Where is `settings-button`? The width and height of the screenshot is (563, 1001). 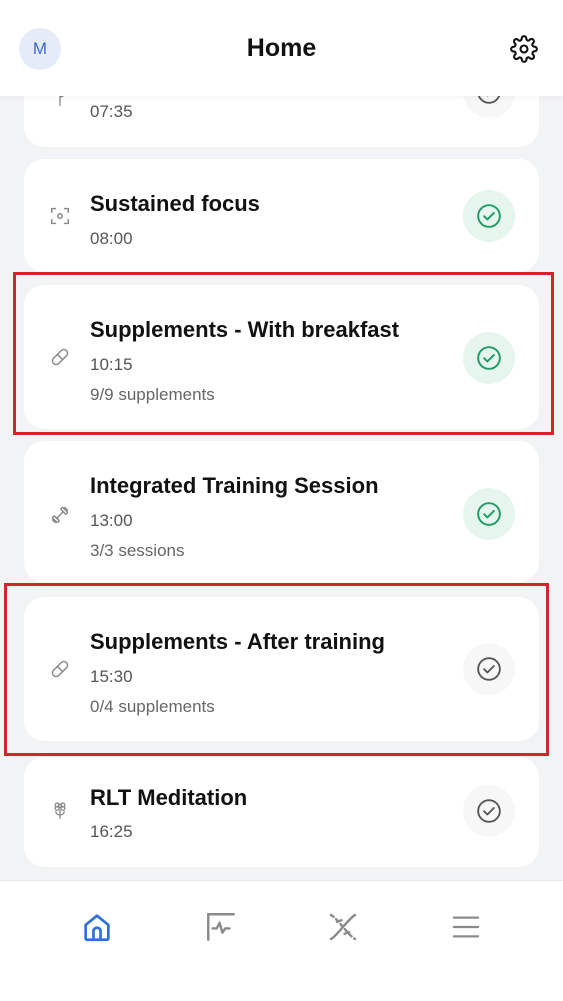 settings-button is located at coordinates (524, 49).